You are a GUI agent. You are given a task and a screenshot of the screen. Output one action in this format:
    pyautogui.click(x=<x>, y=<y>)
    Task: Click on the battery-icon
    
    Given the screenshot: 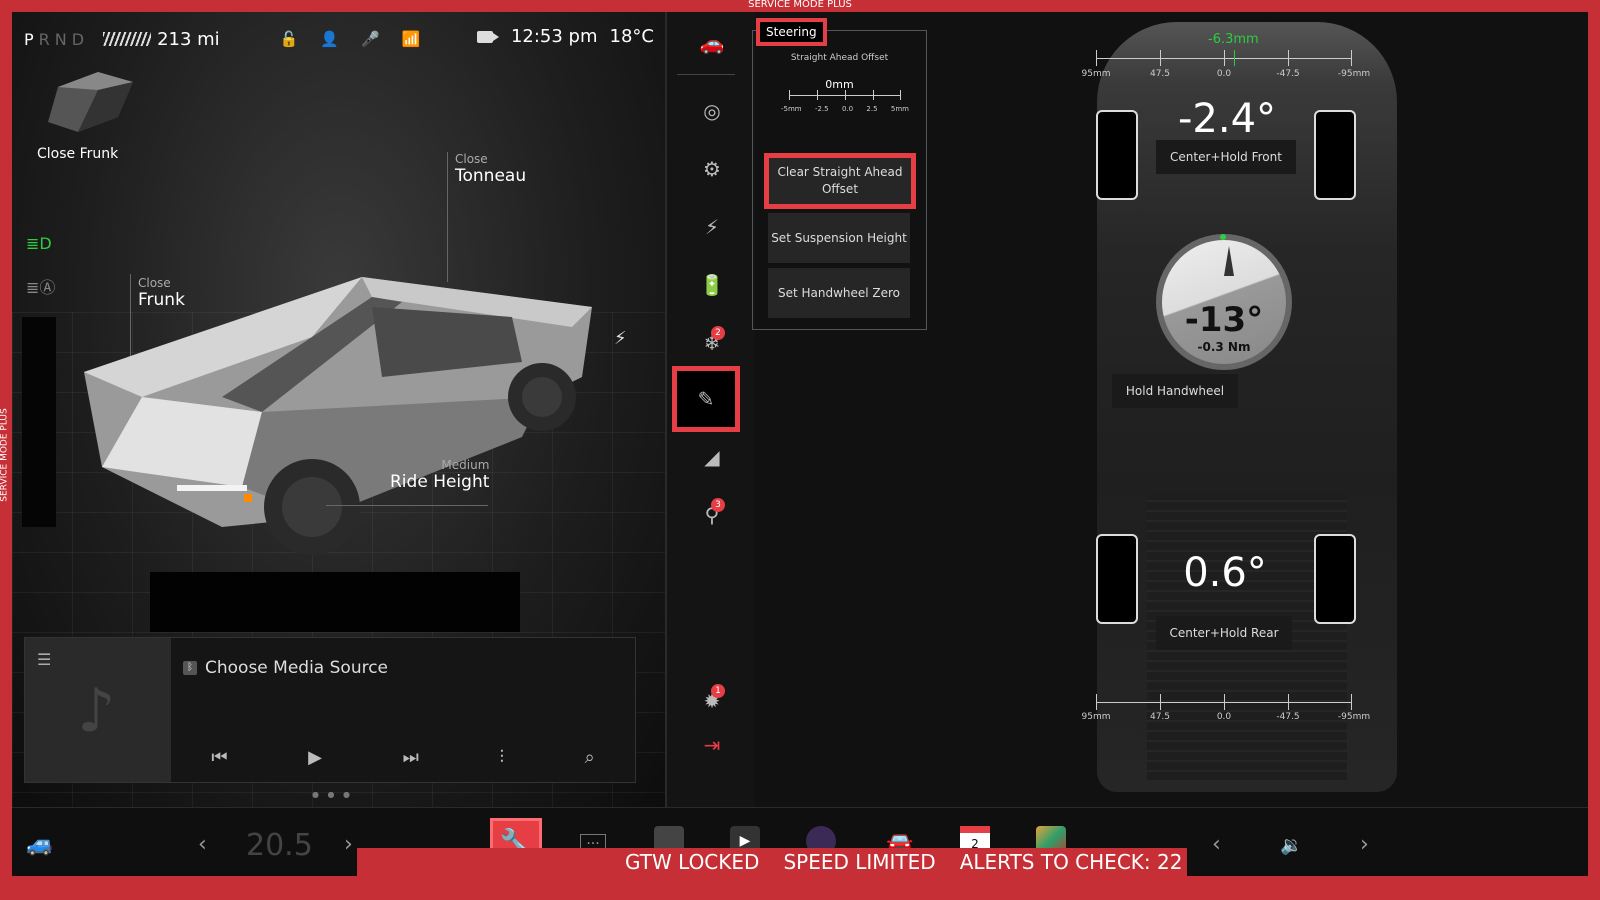 What is the action you would take?
    pyautogui.click(x=127, y=39)
    